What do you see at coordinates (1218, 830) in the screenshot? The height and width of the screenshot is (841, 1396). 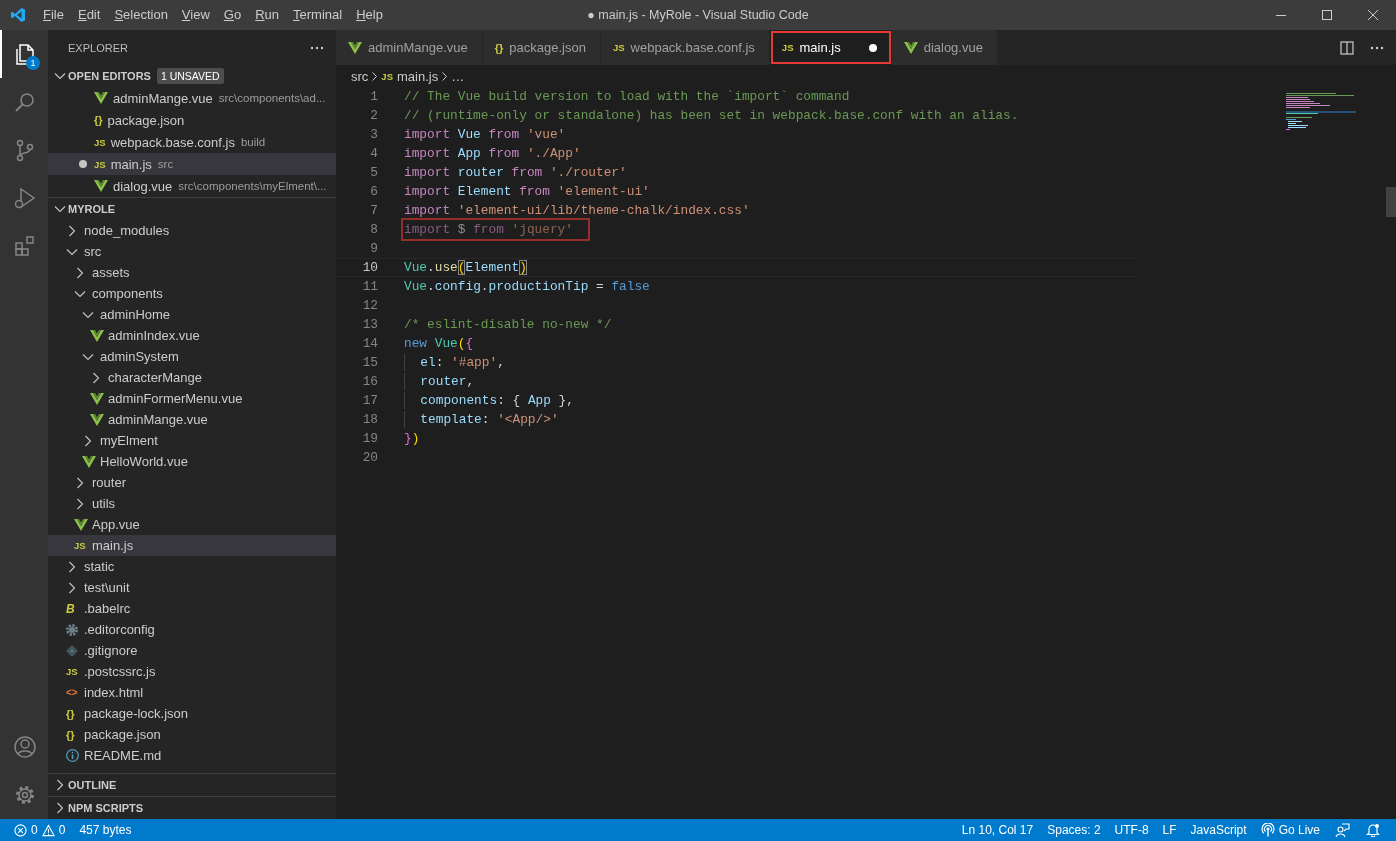 I see `status-item: JavaScript` at bounding box center [1218, 830].